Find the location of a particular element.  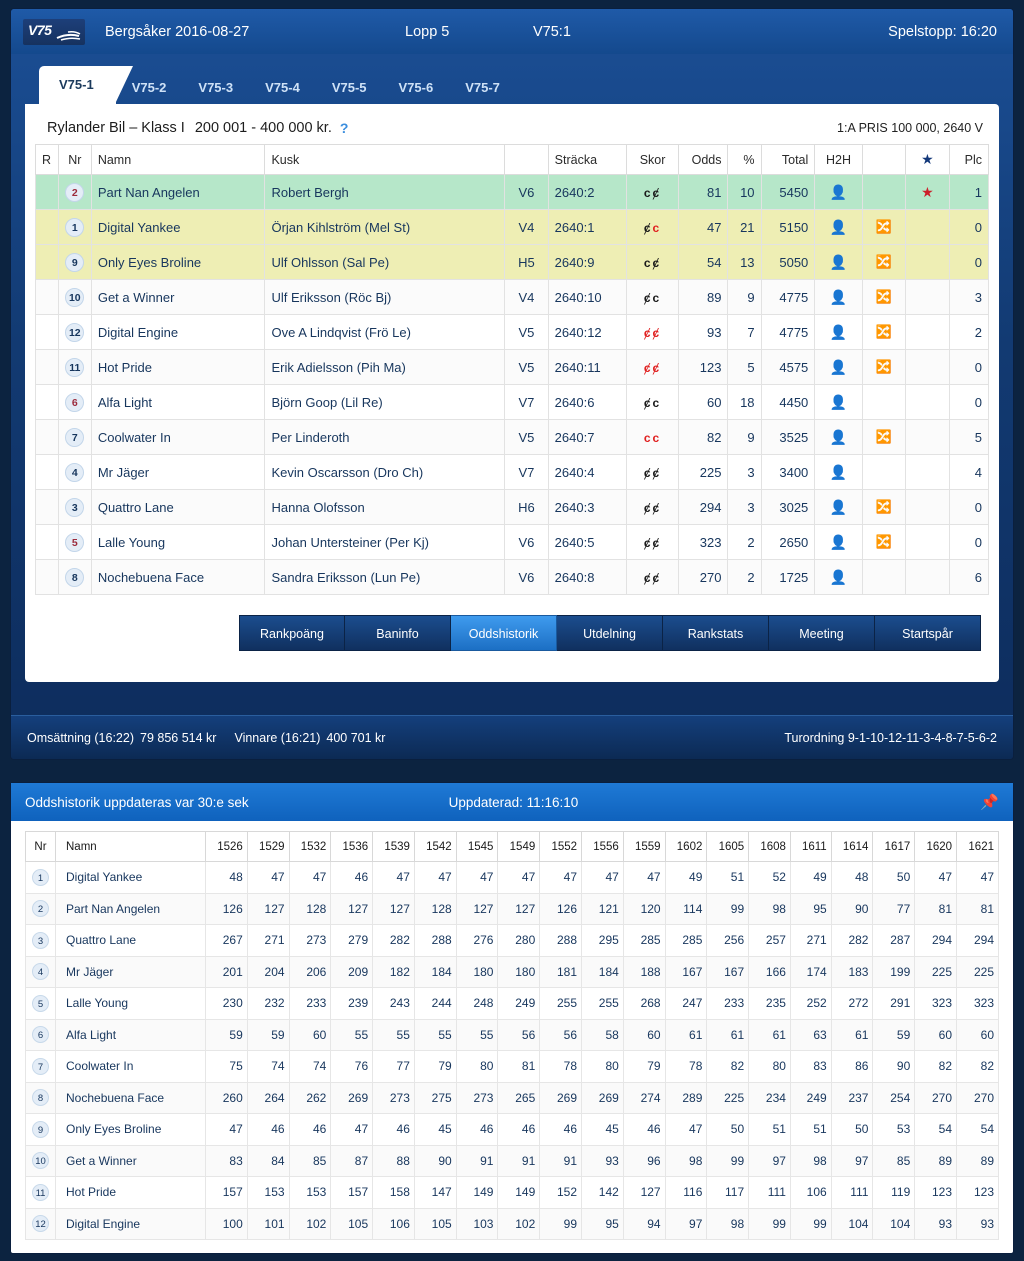

oh-col-time-1559: 1559 is located at coordinates (644, 846).